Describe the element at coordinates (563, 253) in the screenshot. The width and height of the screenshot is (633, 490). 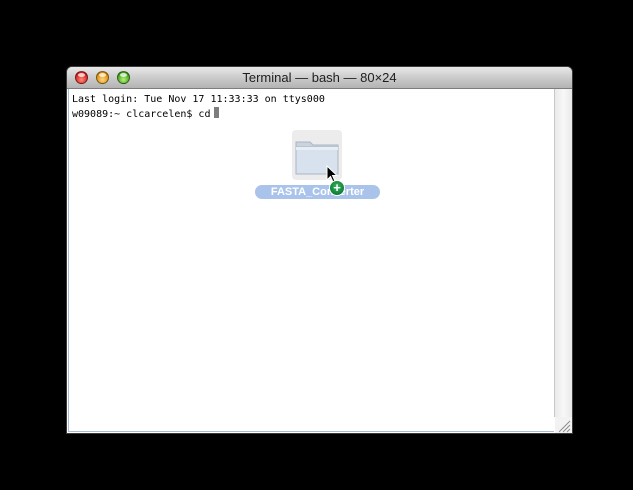
I see `vertical-scrollbar` at that location.